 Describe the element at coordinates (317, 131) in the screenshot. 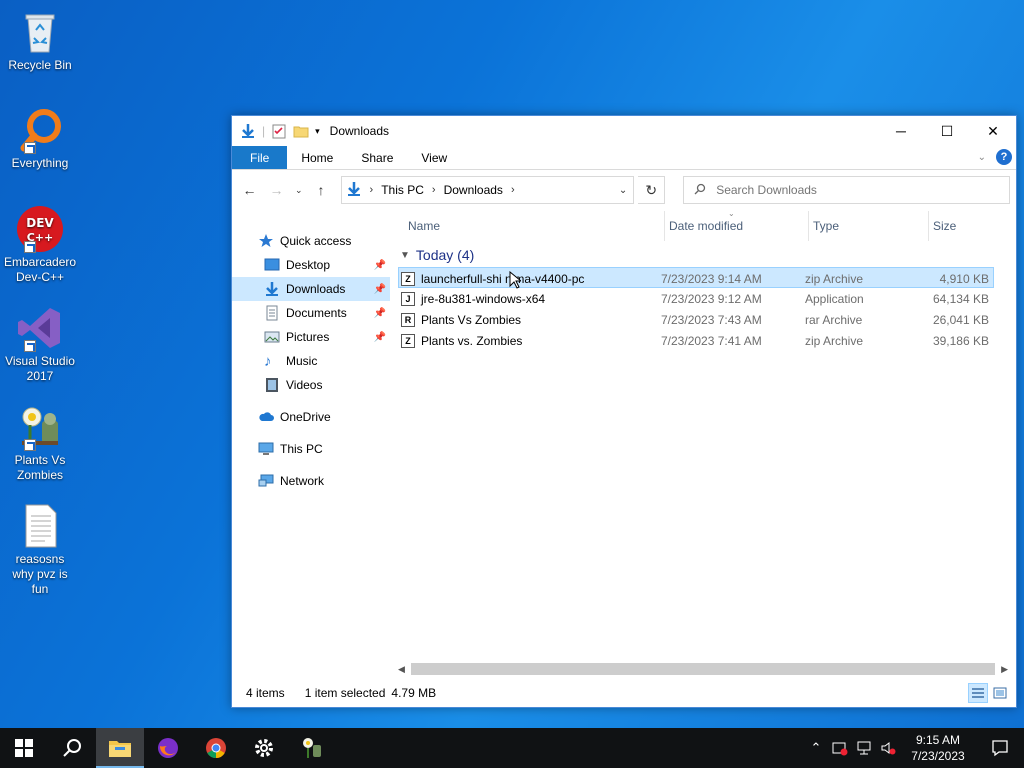

I see `customize-qat-chevron-icon: ▾` at that location.